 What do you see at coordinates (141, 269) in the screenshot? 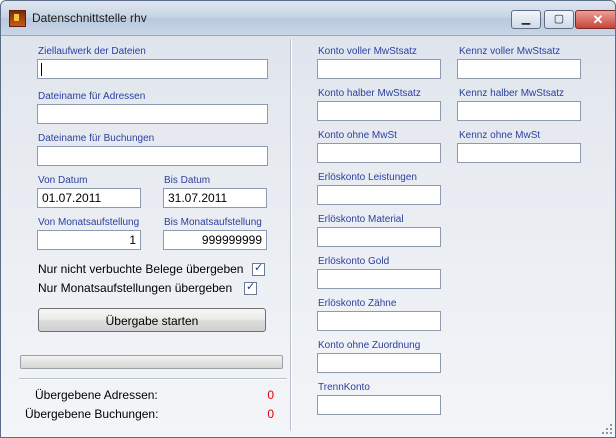
I see `belege-checkbox-label: Nur nicht verbuchte Belege übergeben` at bounding box center [141, 269].